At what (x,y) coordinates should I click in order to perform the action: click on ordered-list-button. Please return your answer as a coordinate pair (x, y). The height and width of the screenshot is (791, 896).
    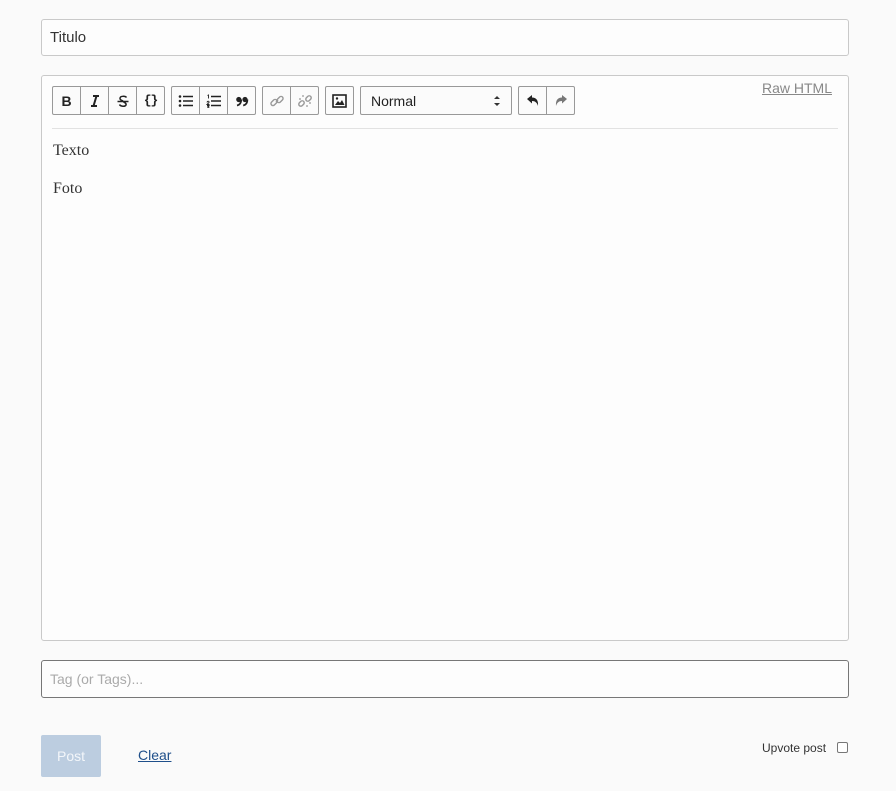
    Looking at the image, I should click on (213, 100).